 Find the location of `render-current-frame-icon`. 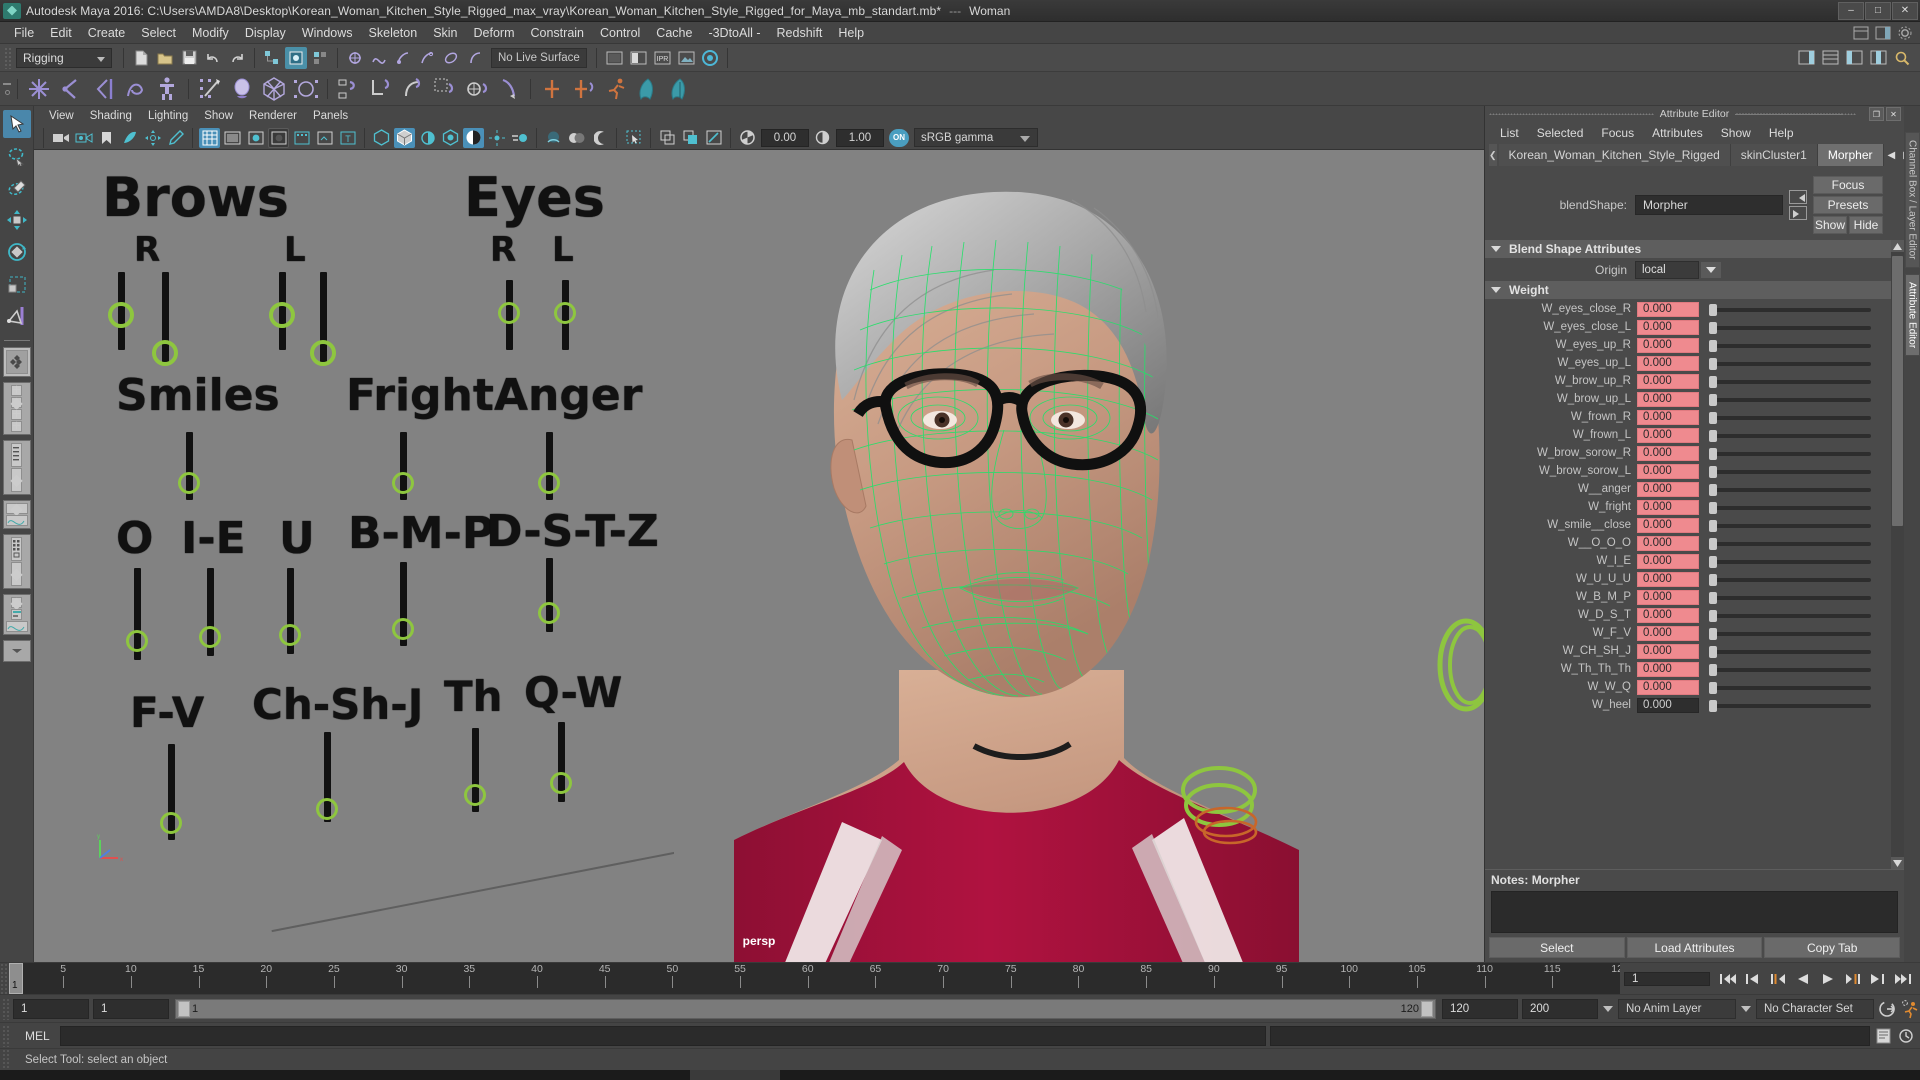

render-current-frame-icon is located at coordinates (638, 58).